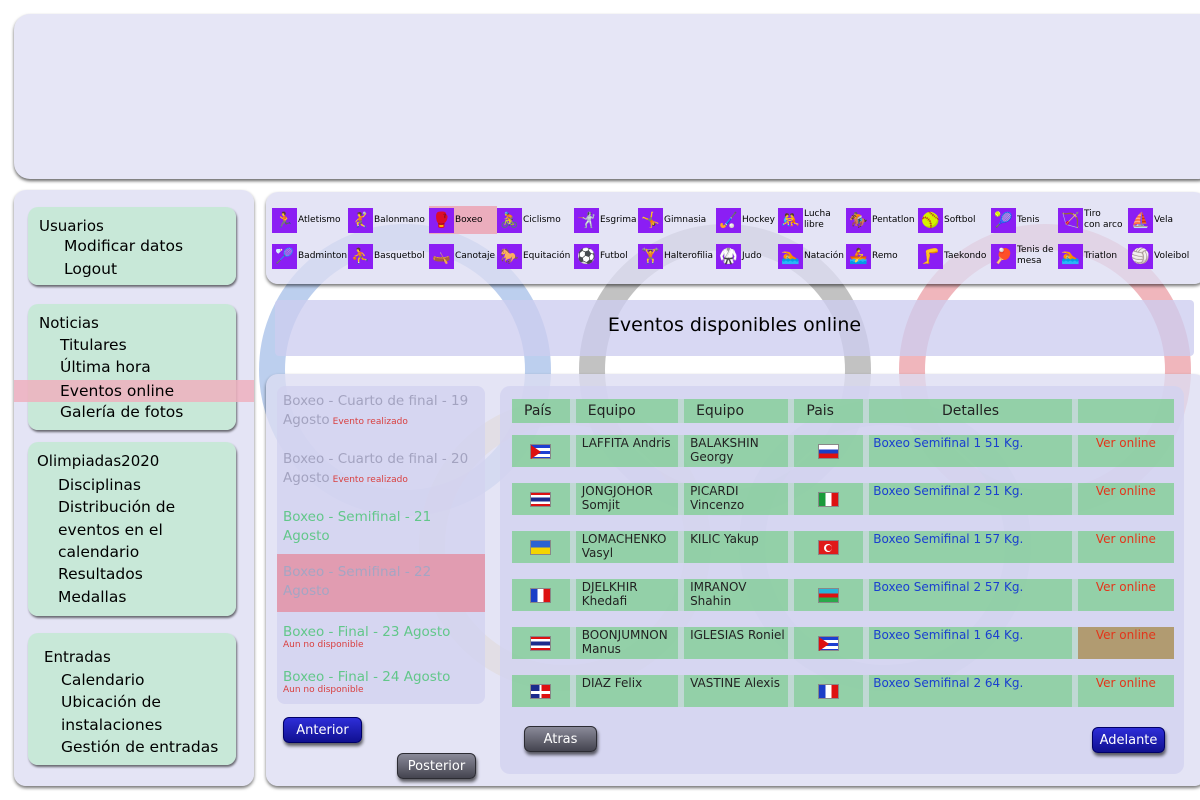 The height and width of the screenshot is (800, 1200). I want to click on sport-cycling: 🚴 Ciclismo, so click(529, 220).